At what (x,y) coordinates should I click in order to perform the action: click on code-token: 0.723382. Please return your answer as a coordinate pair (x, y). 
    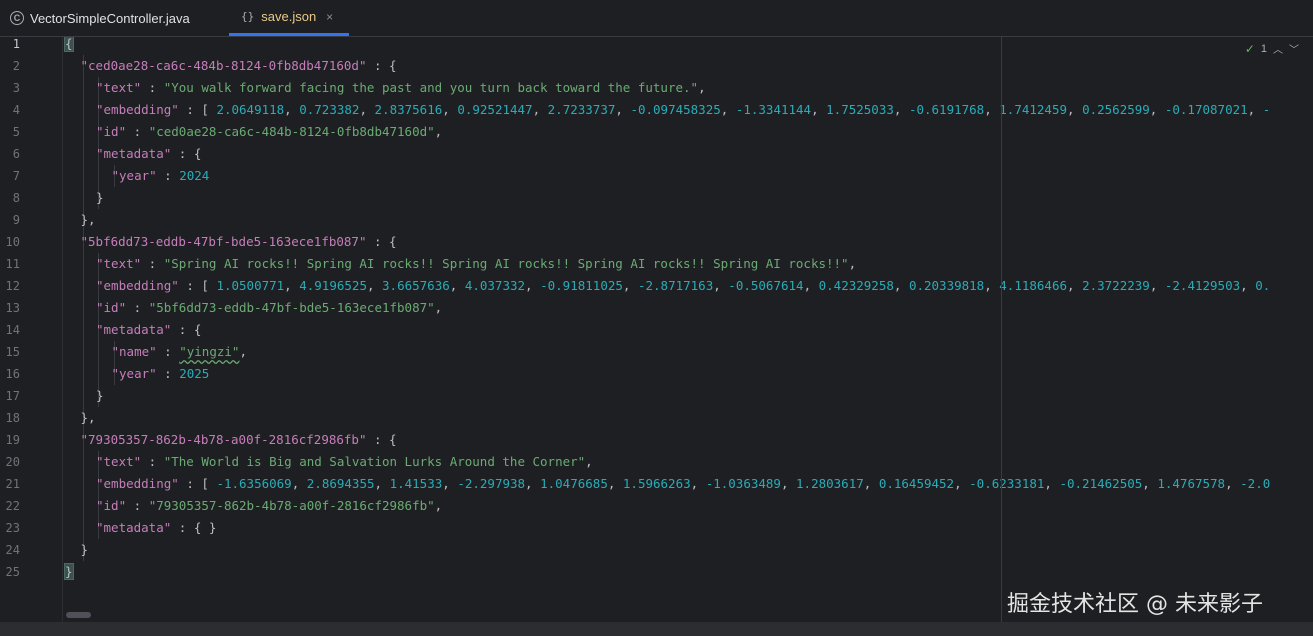
    Looking at the image, I should click on (329, 109).